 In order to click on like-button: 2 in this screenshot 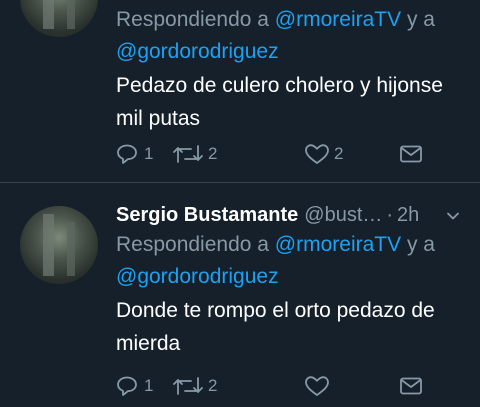, I will do `click(323, 154)`.